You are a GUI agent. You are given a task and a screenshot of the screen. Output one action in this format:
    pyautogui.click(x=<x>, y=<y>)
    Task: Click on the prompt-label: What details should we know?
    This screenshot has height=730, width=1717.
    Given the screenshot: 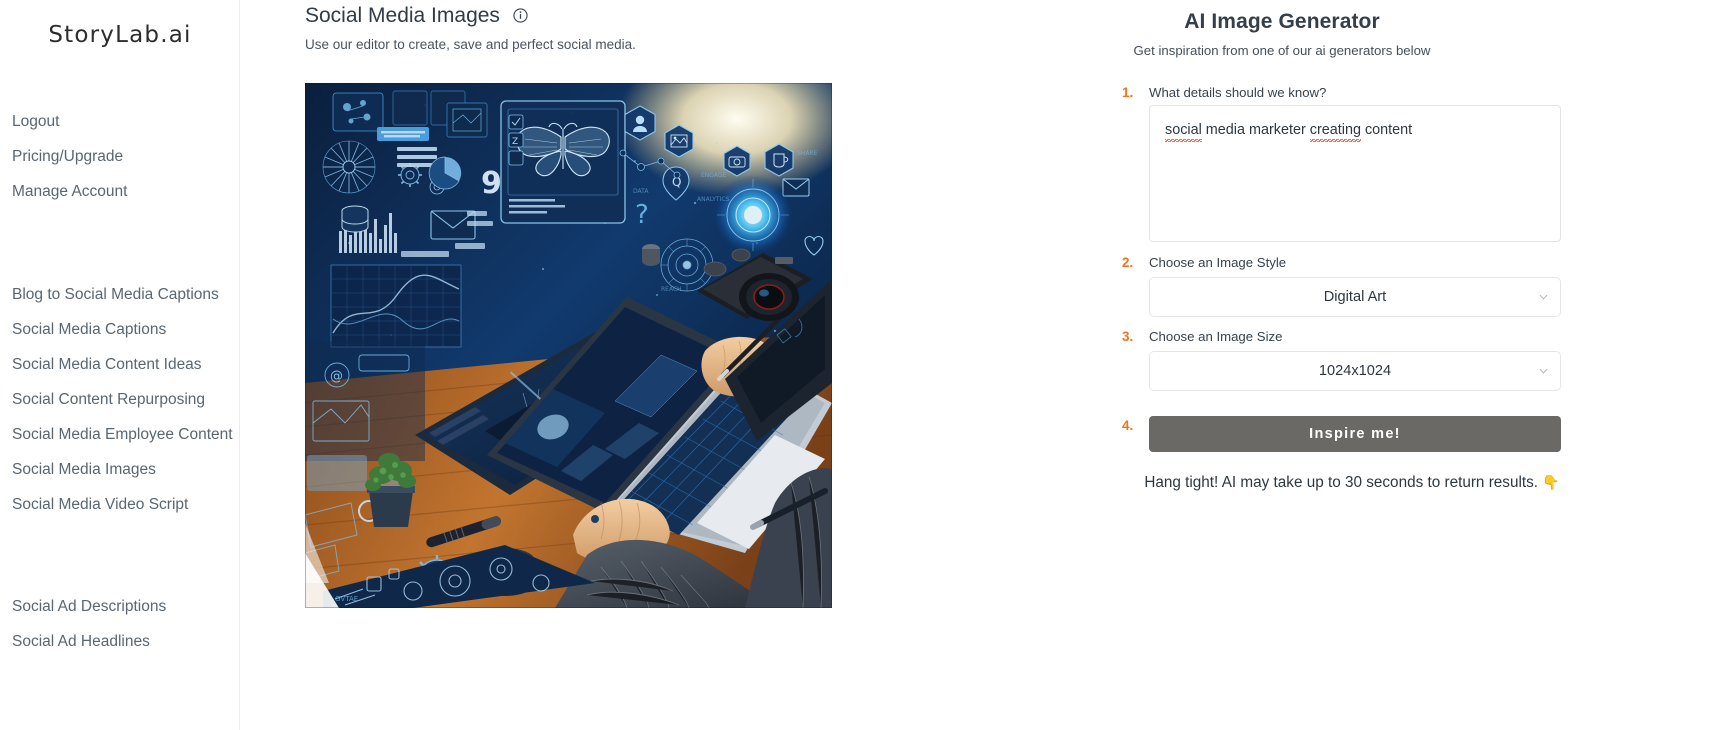 What is the action you would take?
    pyautogui.click(x=1238, y=92)
    